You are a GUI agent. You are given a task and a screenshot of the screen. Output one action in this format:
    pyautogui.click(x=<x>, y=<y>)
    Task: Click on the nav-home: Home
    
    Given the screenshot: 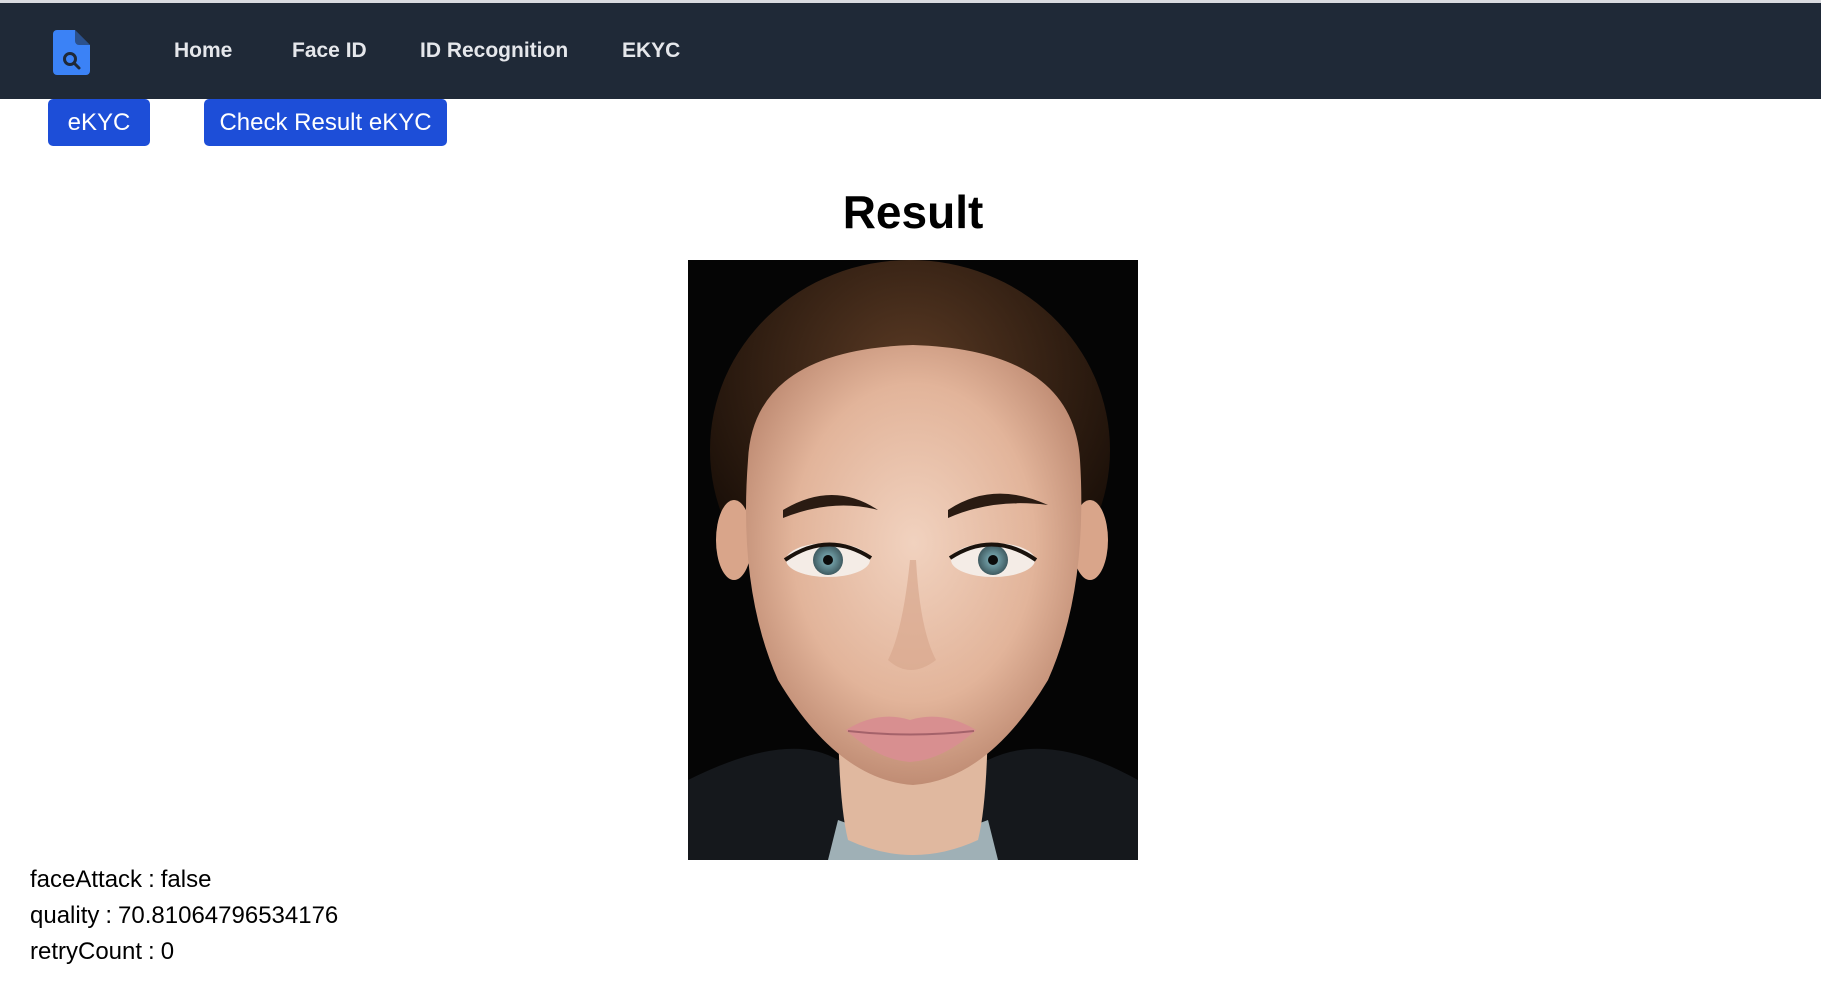 What is the action you would take?
    pyautogui.click(x=203, y=51)
    